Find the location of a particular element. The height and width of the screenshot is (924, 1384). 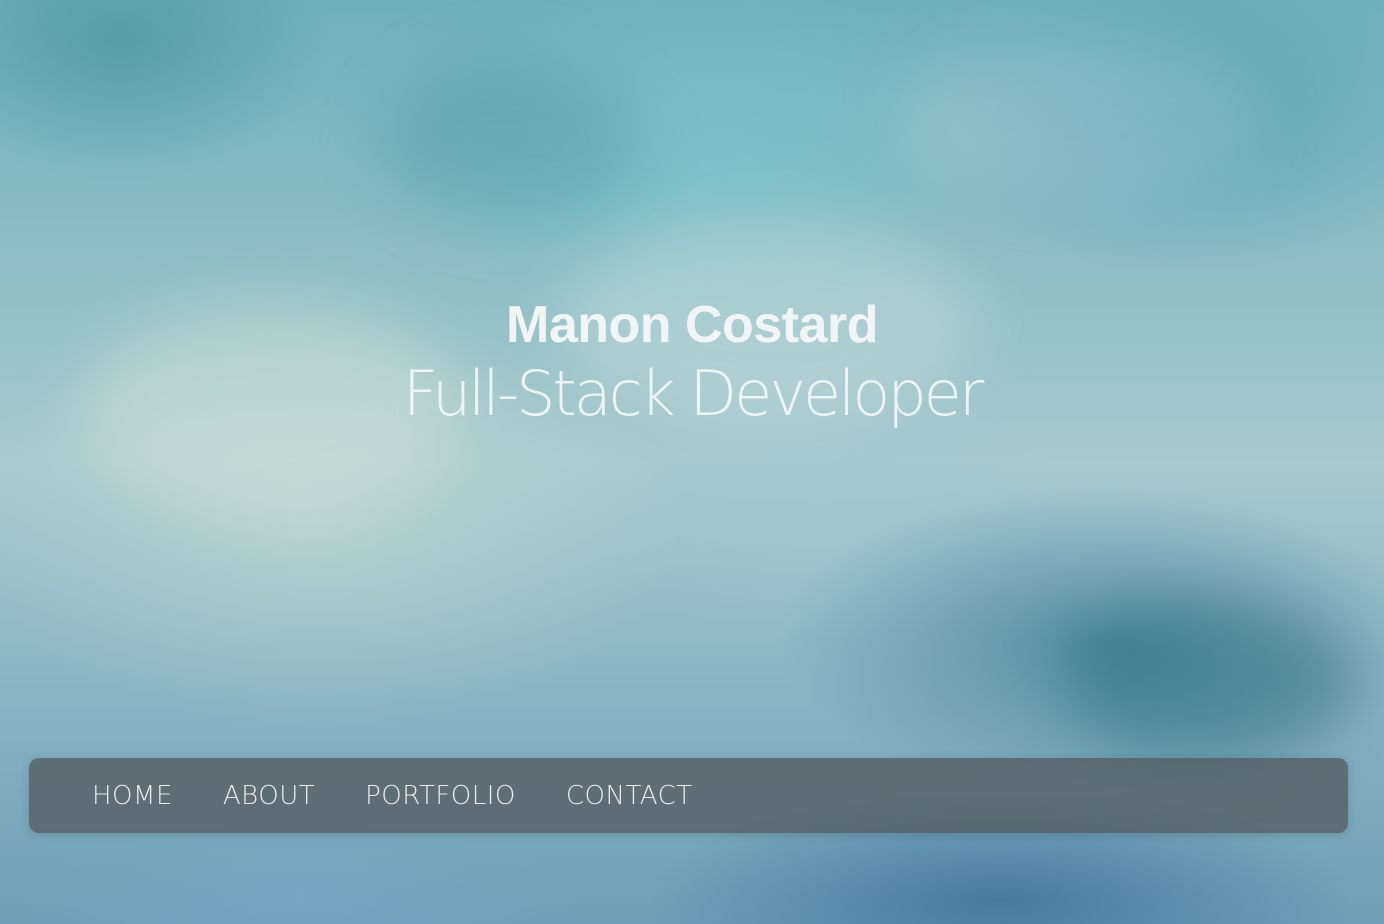

nav-item-portfolio: PORTFOLIO is located at coordinates (440, 796).